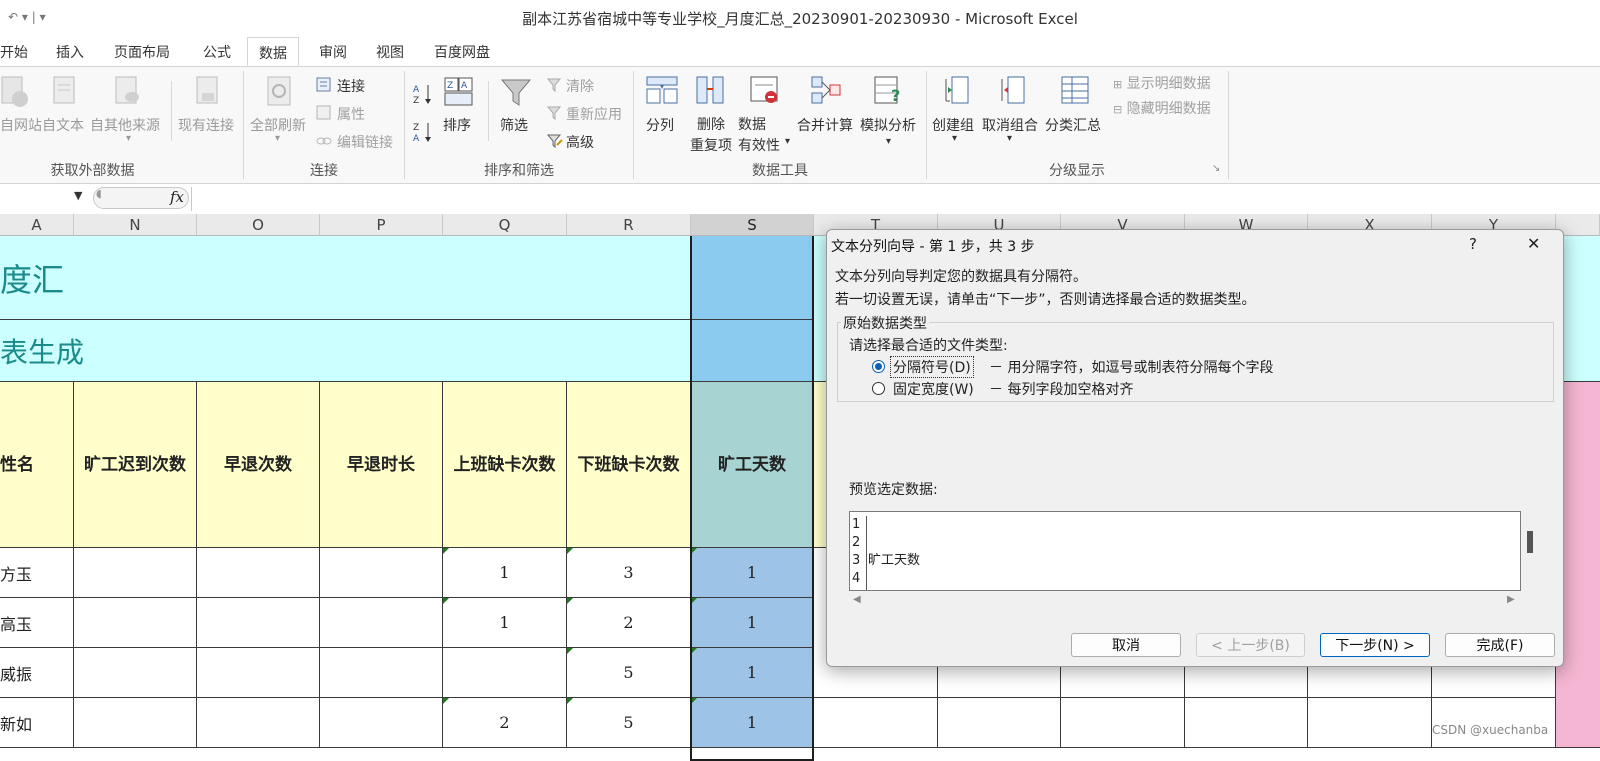 This screenshot has width=1600, height=761. I want to click on tab-review: 审阅, so click(333, 52).